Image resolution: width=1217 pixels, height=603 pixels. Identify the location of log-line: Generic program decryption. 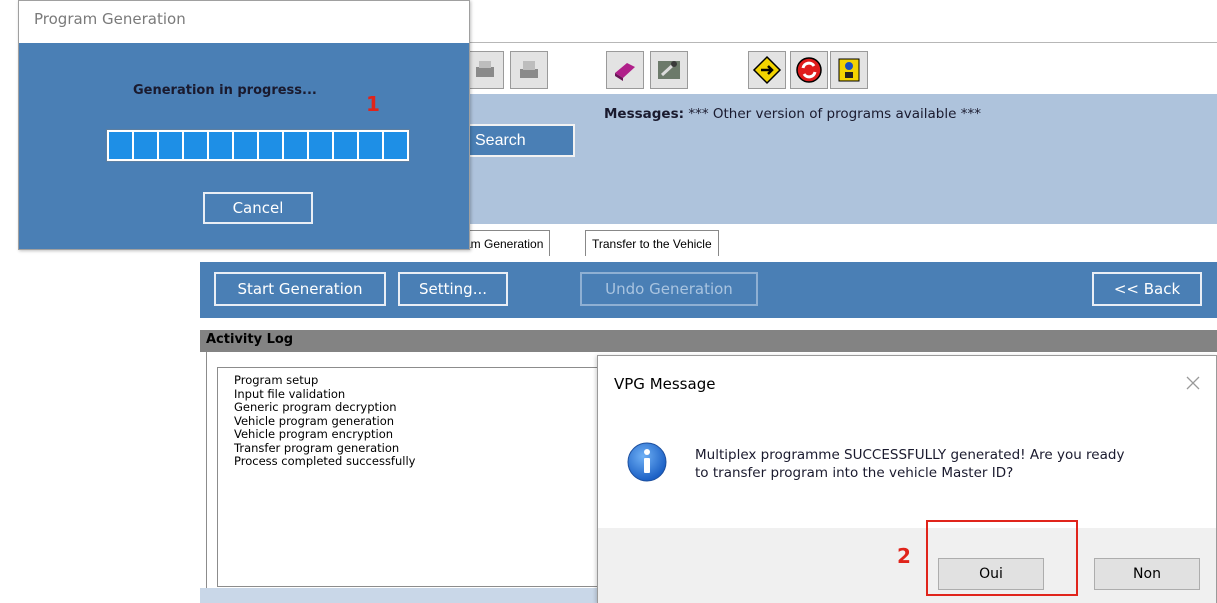
(315, 407).